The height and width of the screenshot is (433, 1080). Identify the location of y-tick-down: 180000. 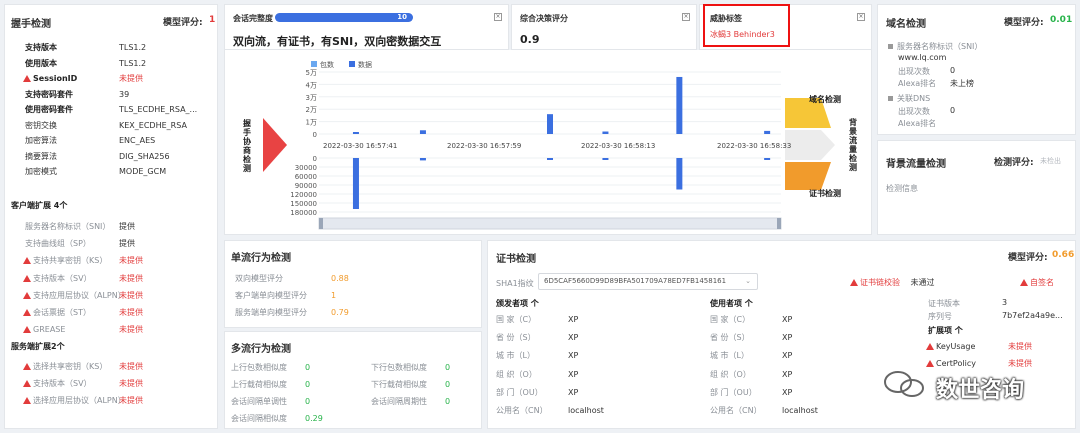
(303, 213).